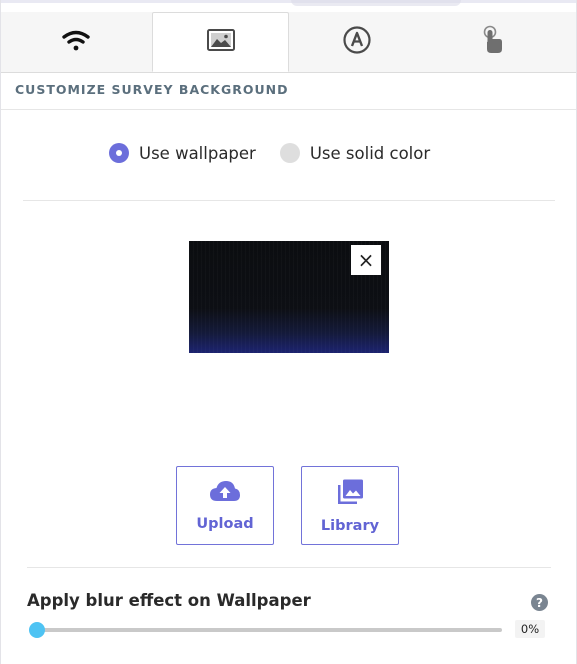 The width and height of the screenshot is (577, 664). Describe the element at coordinates (288, 109) in the screenshot. I see `section-divider` at that location.